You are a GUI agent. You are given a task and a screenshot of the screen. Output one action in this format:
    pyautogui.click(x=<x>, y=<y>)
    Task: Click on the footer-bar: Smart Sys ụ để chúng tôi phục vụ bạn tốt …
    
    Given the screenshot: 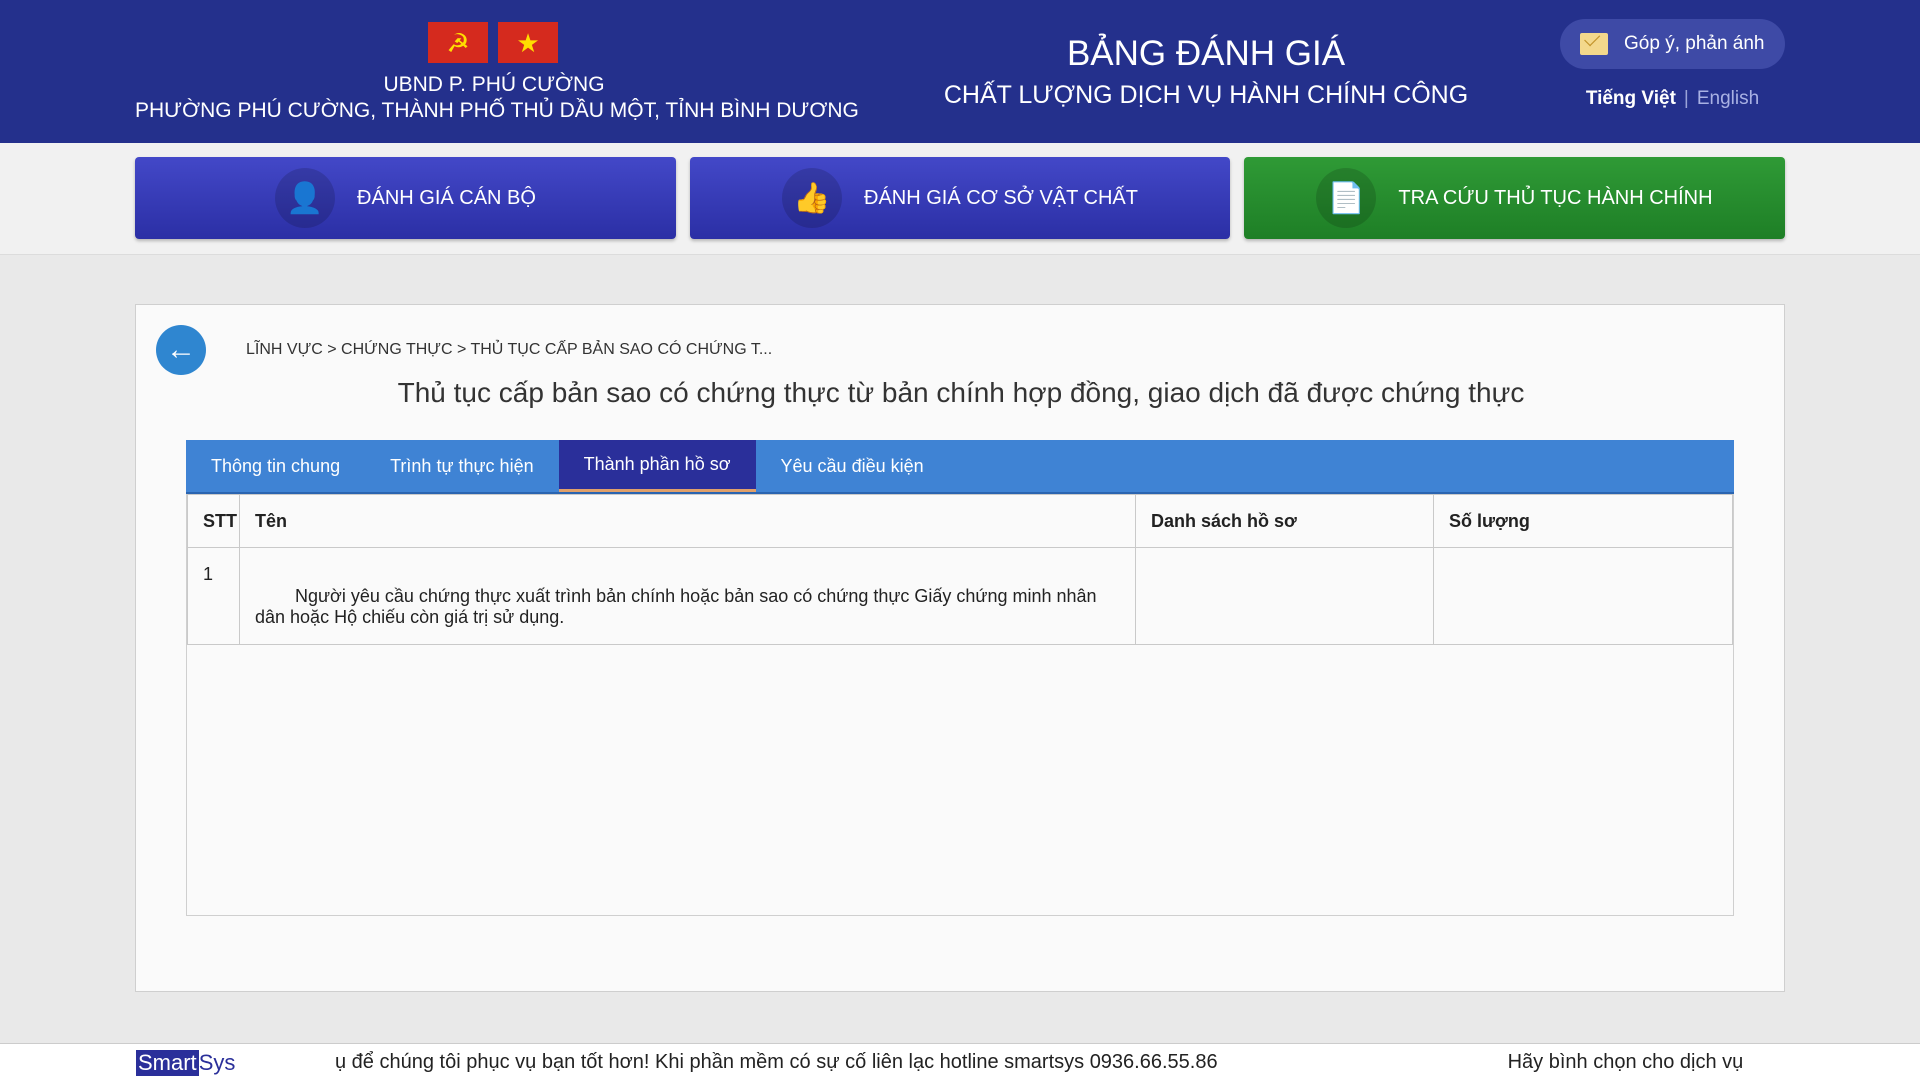 What is the action you would take?
    pyautogui.click(x=960, y=1061)
    